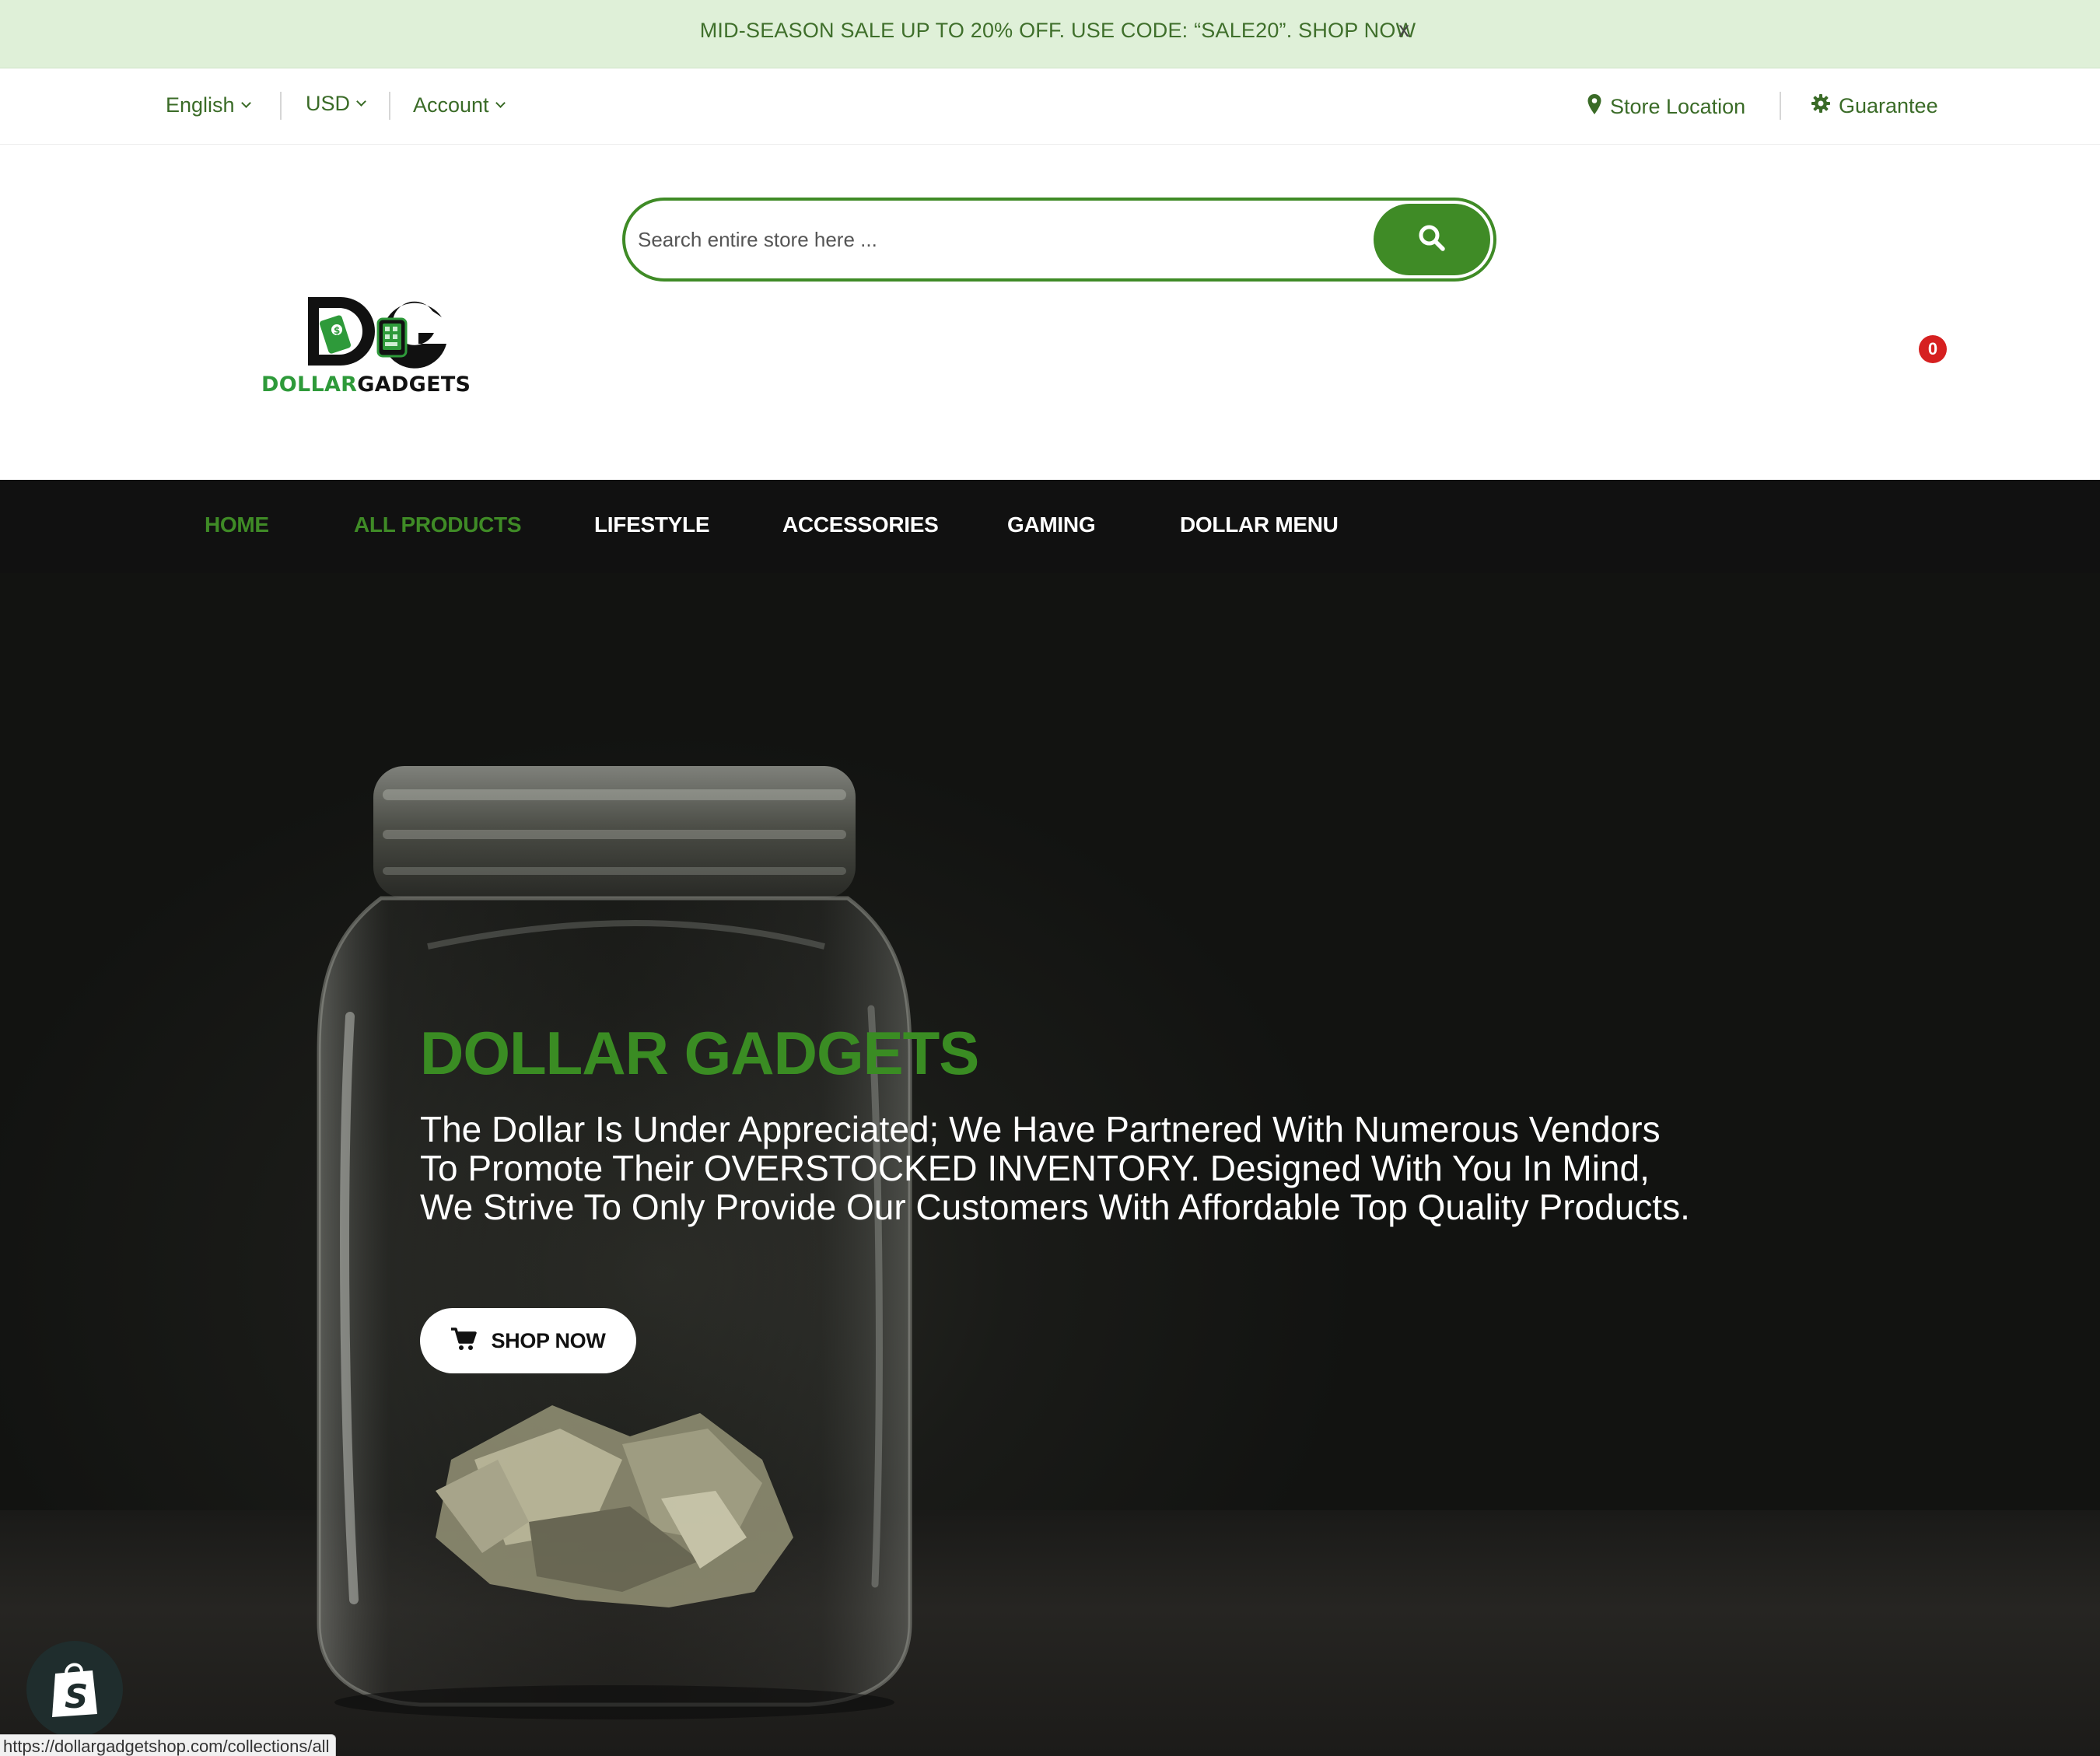 The image size is (2100, 1756). What do you see at coordinates (377, 333) in the screenshot?
I see `logo-mark: $` at bounding box center [377, 333].